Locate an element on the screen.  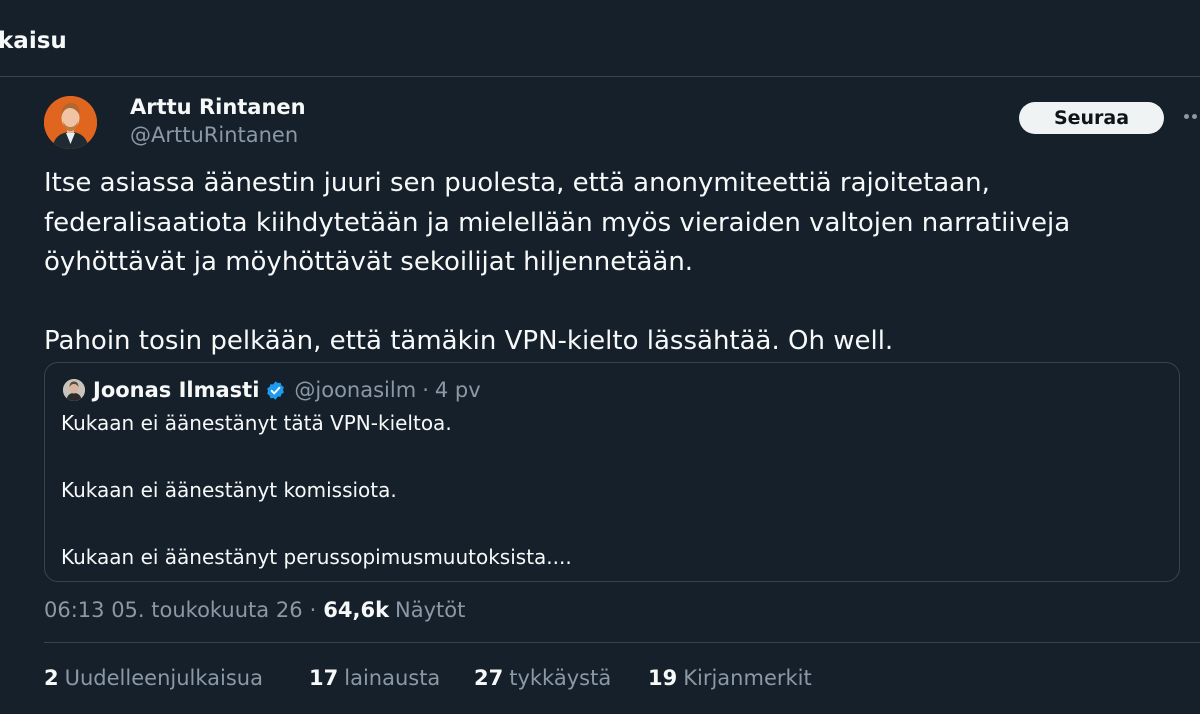
follow-button: Seuraa is located at coordinates (1091, 118).